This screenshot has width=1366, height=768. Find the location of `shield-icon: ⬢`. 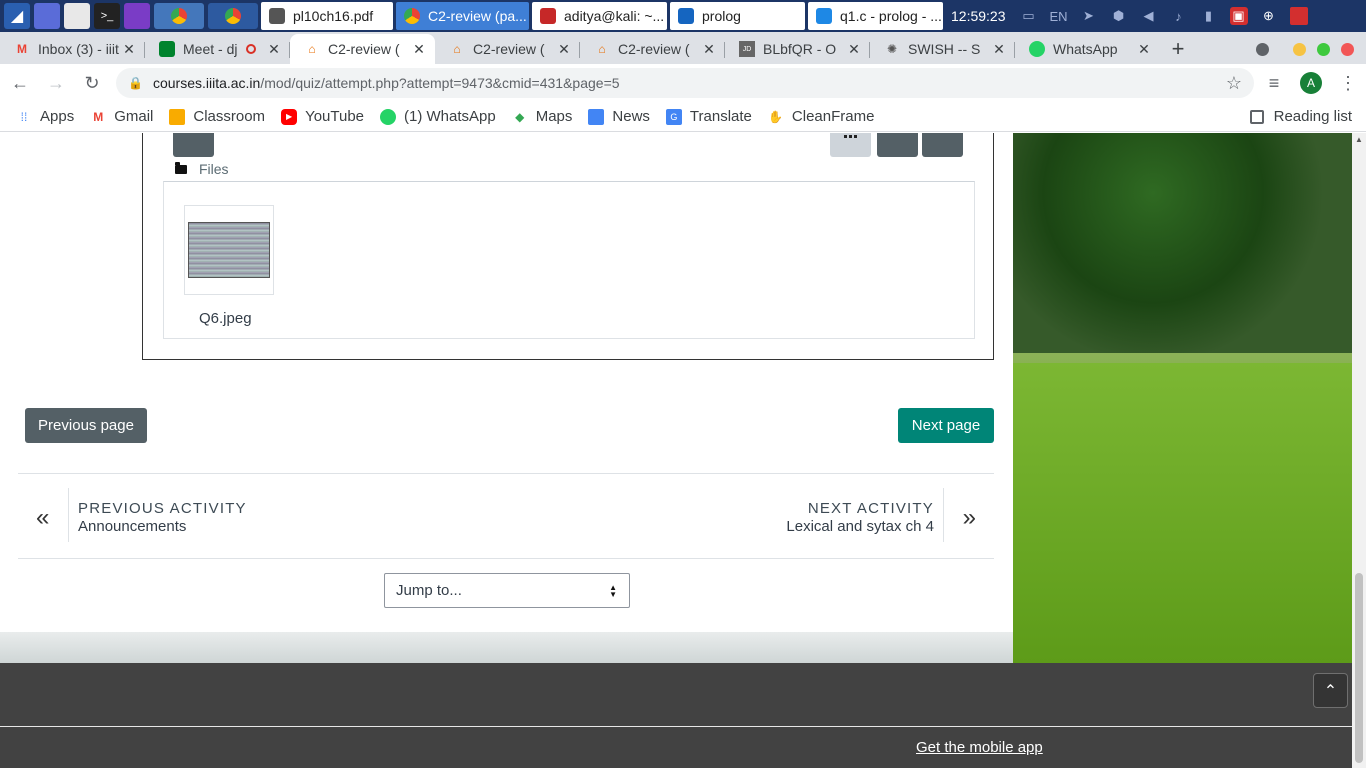

shield-icon: ⬢ is located at coordinates (1119, 16).